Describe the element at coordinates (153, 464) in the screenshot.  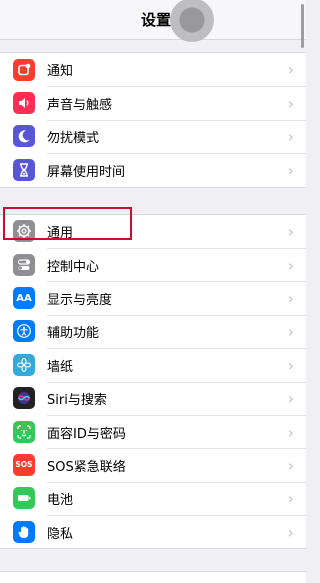
I see `settings-item-emergency-sos: SOS SOS紧急联络 ›` at that location.